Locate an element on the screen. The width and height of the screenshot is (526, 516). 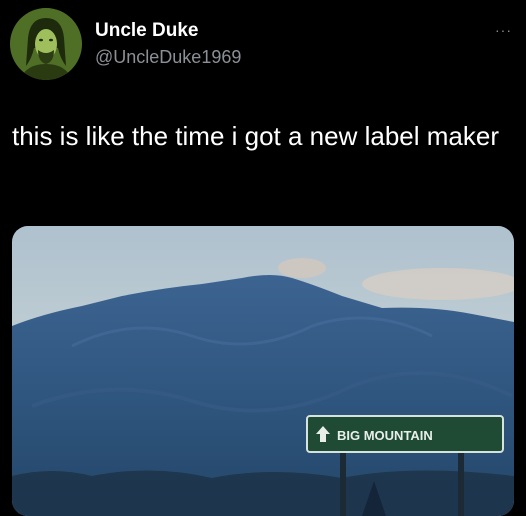
author-display-name: Uncle Duke is located at coordinates (146, 31).